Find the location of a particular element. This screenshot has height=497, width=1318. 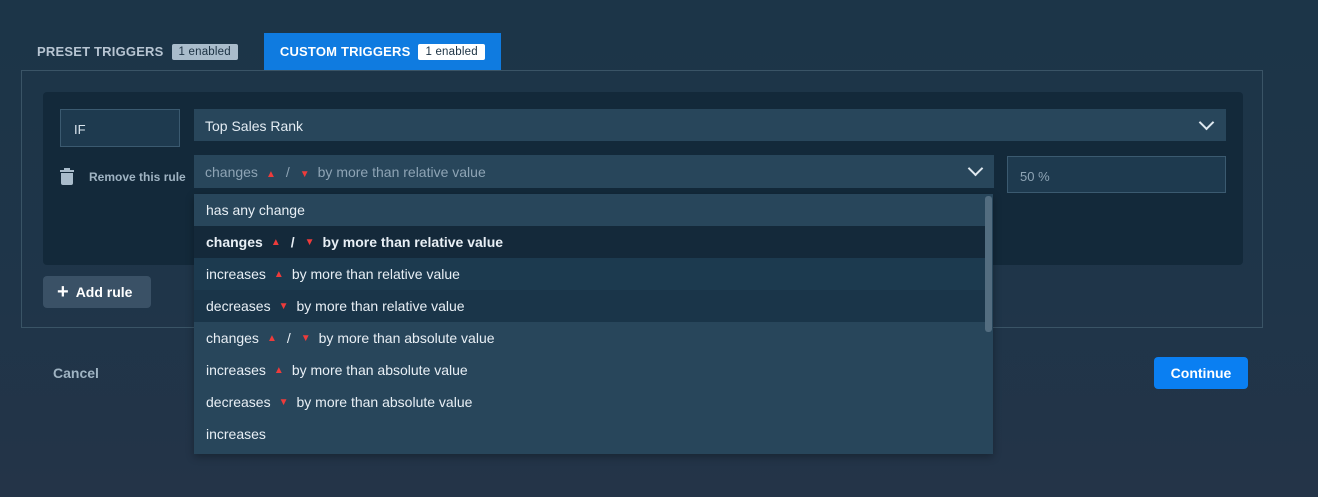

dropdown-option: has any change is located at coordinates (589, 210).